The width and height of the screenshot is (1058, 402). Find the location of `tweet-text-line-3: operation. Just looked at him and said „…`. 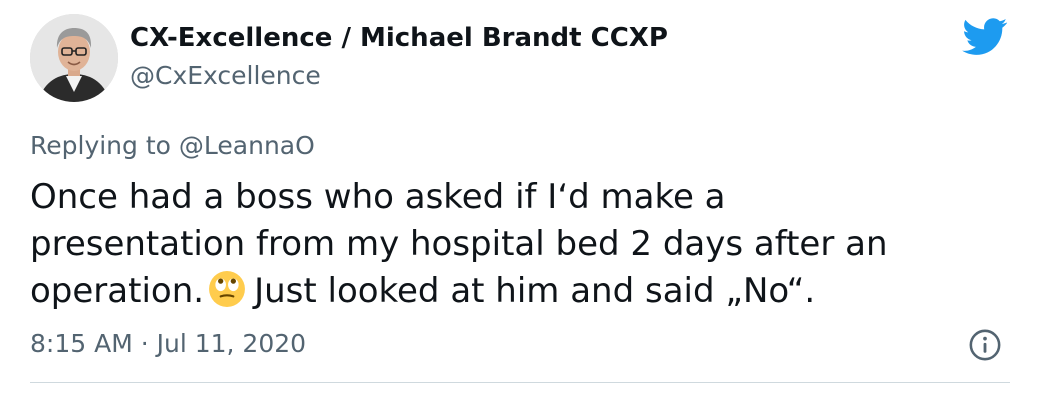

tweet-text-line-3: operation. Just looked at him and said „… is located at coordinates (530, 291).